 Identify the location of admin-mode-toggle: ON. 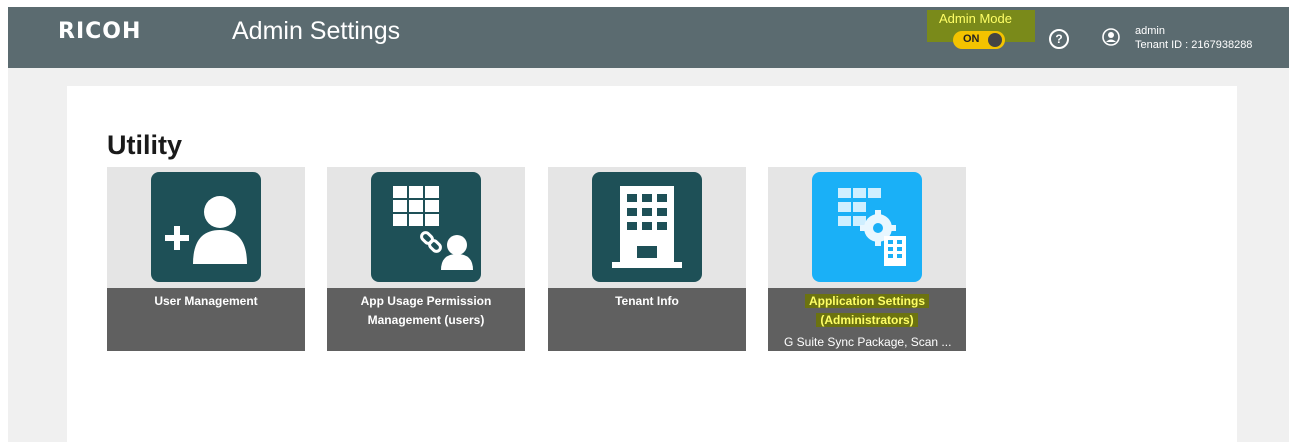
(979, 40).